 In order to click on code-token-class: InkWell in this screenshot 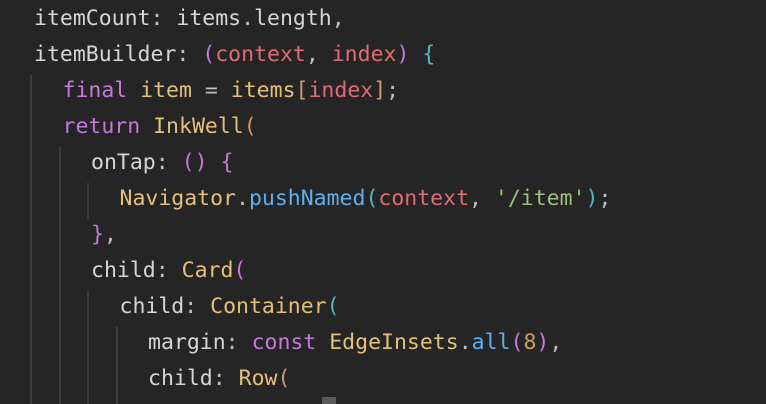, I will do `click(198, 126)`.